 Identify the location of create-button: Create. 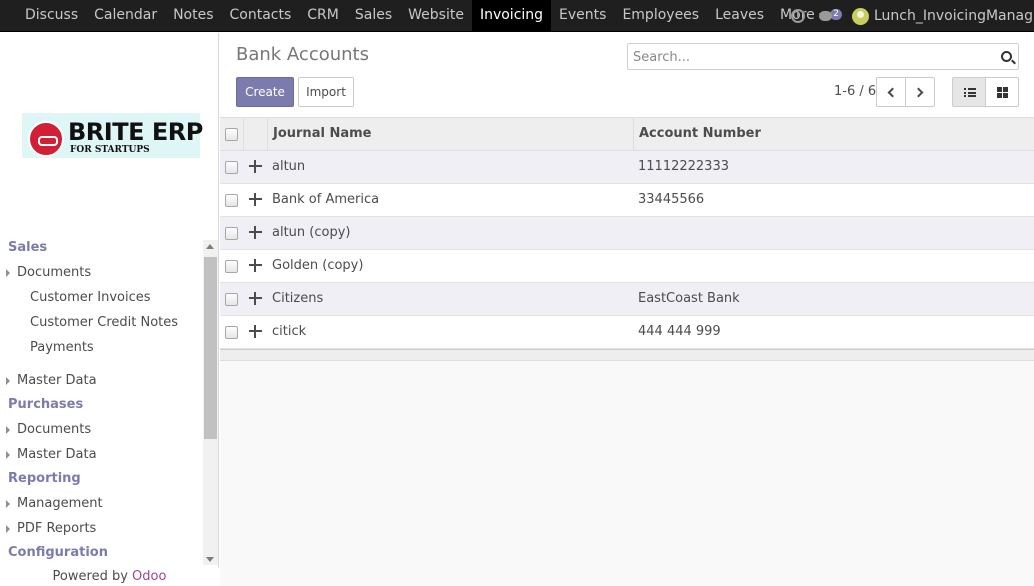
(265, 92).